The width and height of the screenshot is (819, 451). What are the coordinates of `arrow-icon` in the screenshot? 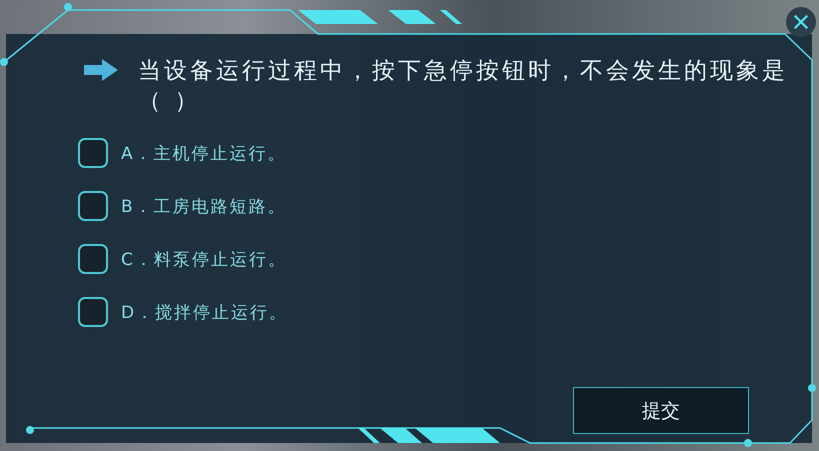 It's located at (101, 70).